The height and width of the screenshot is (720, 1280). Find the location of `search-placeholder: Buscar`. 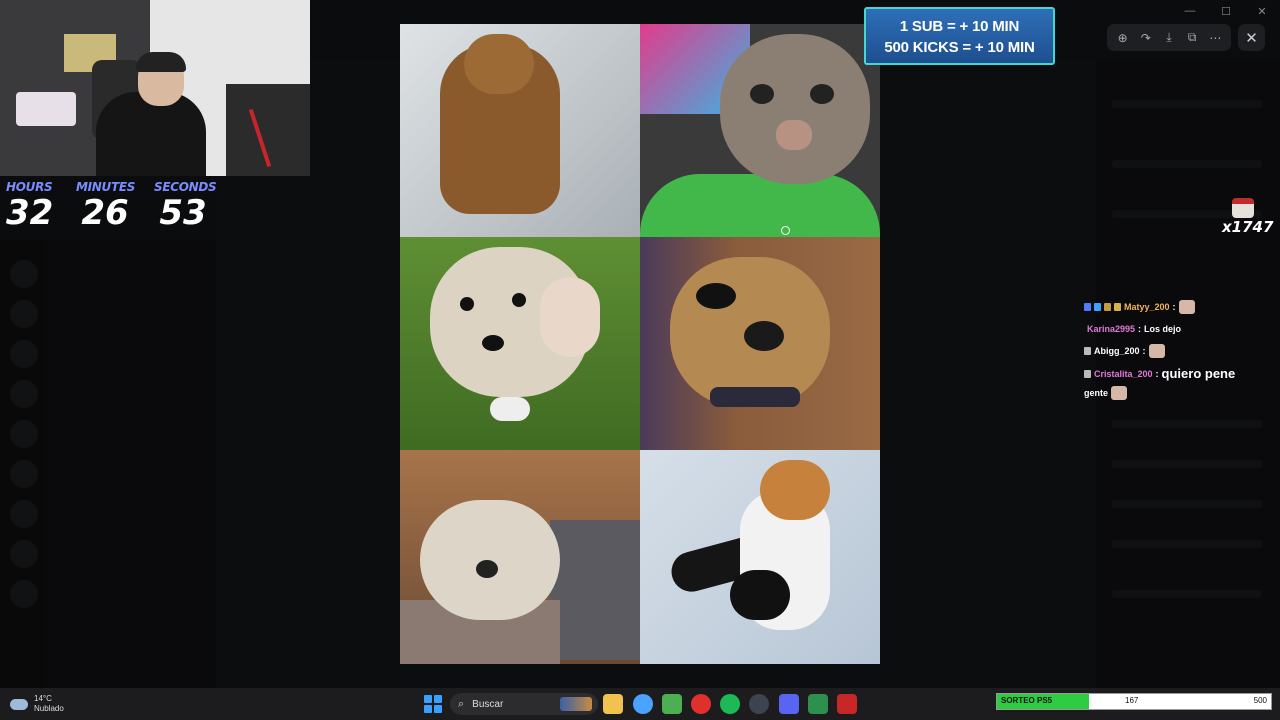

search-placeholder: Buscar is located at coordinates (488, 704).